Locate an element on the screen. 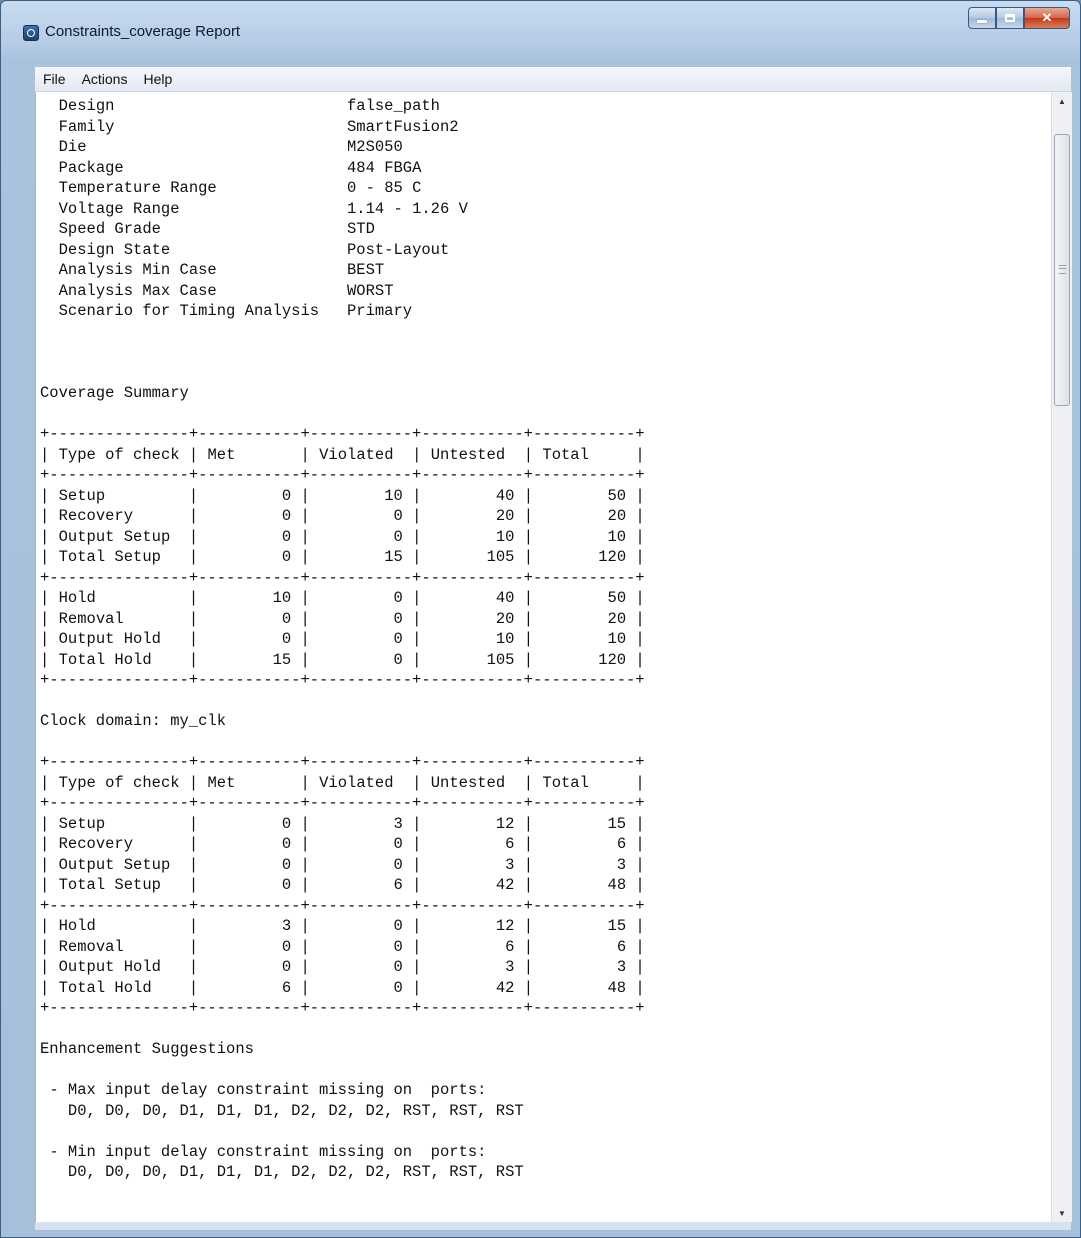 The height and width of the screenshot is (1238, 1081). menu-bar: File Actions Help is located at coordinates (553, 79).